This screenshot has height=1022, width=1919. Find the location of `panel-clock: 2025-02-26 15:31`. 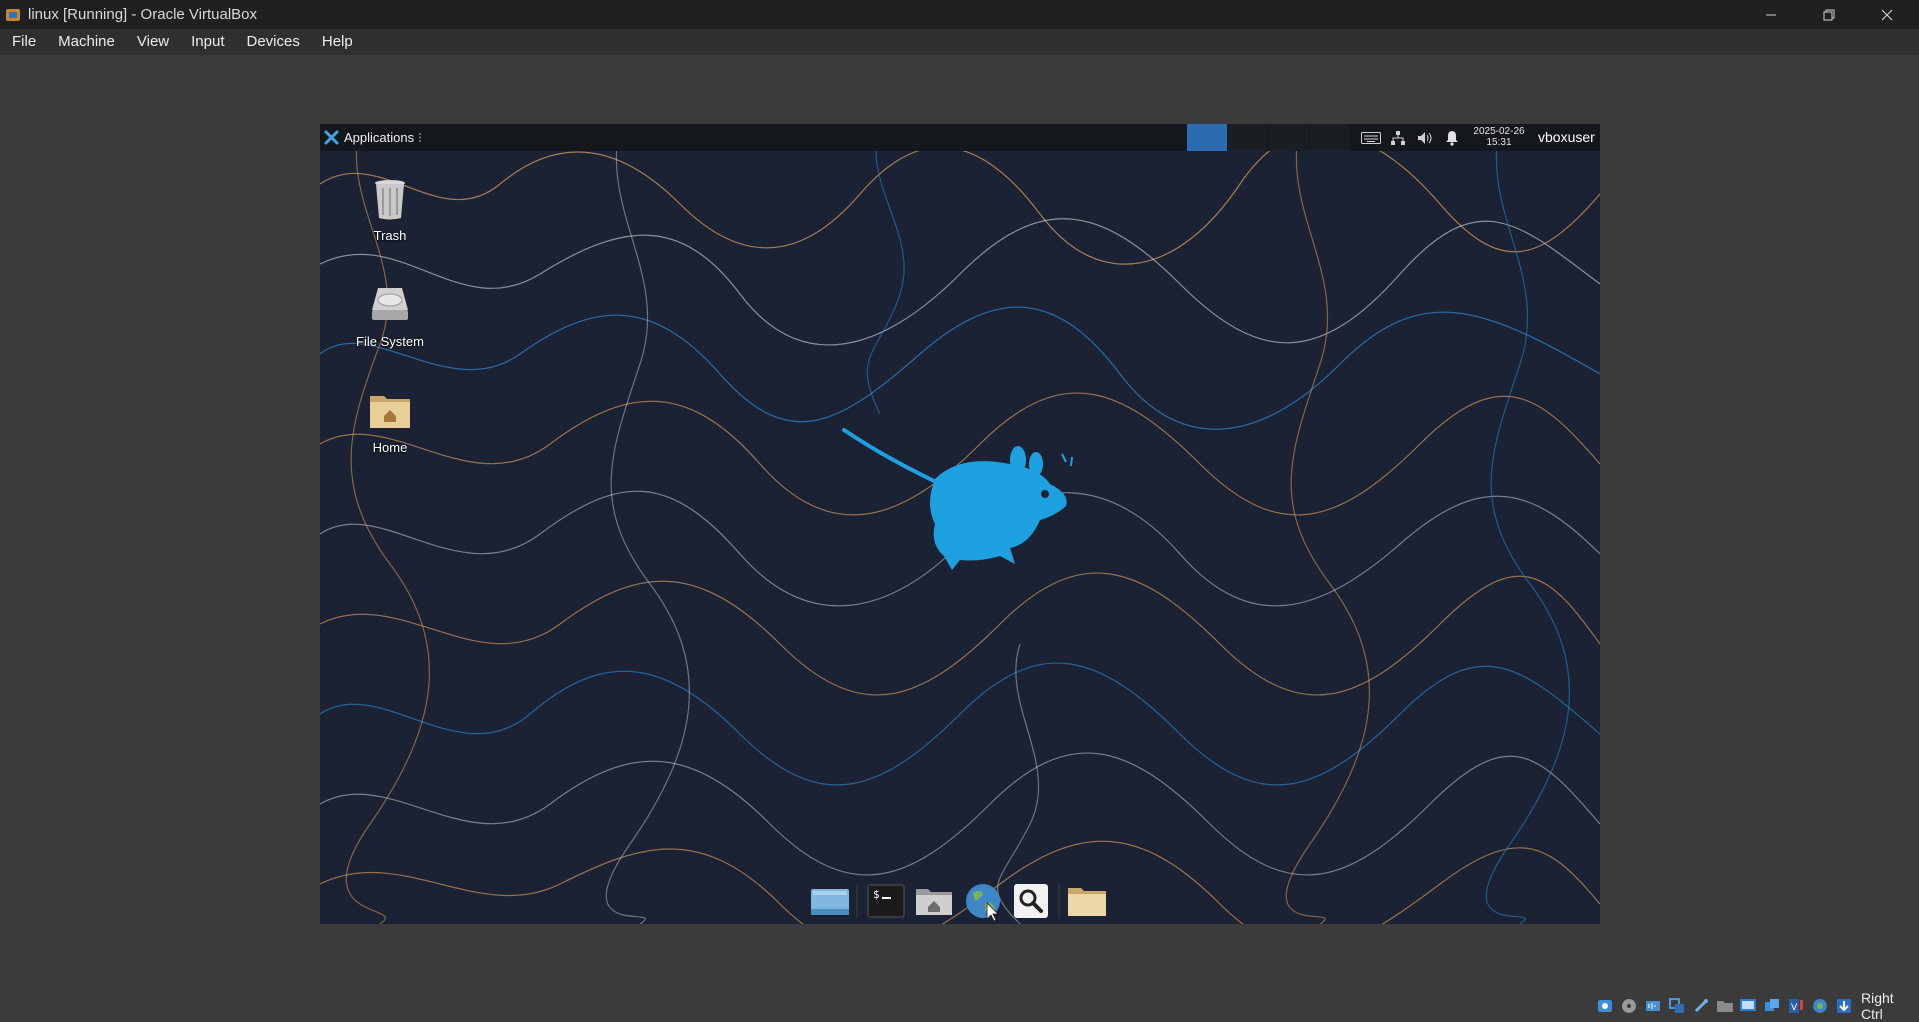

panel-clock: 2025-02-26 15:31 is located at coordinates (1499, 137).